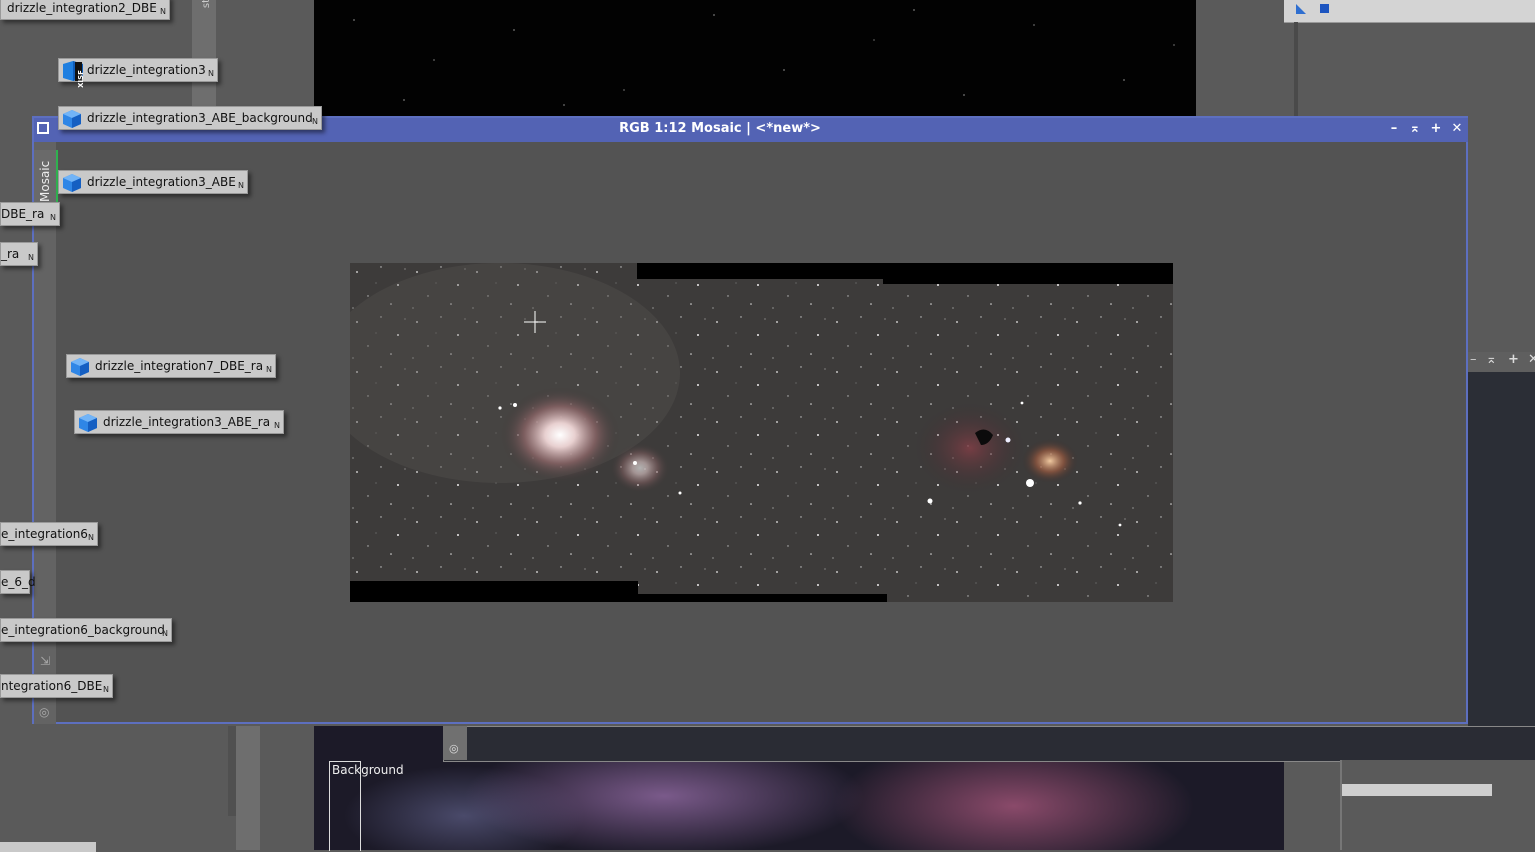 This screenshot has height=852, width=1535. What do you see at coordinates (1501, 557) in the screenshot?
I see `background-window-right` at bounding box center [1501, 557].